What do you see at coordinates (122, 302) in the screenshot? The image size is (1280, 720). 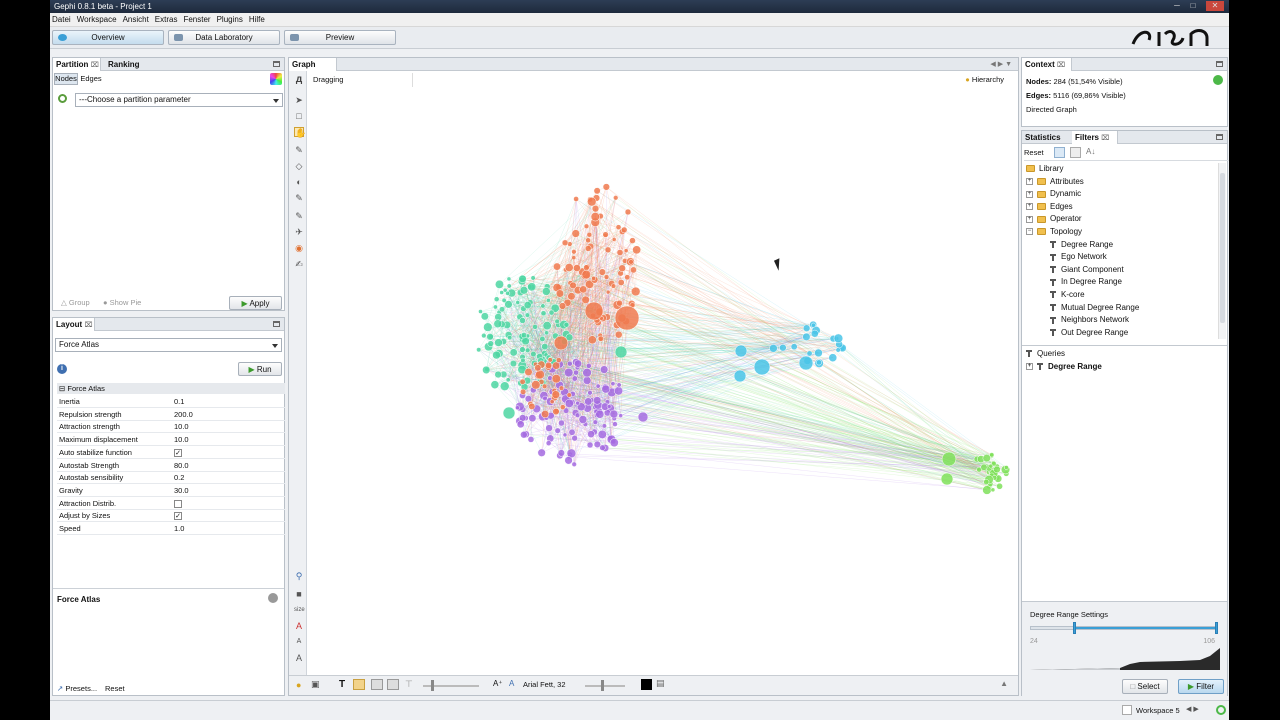 I see `show-pie-toggle: ● Show Pie` at bounding box center [122, 302].